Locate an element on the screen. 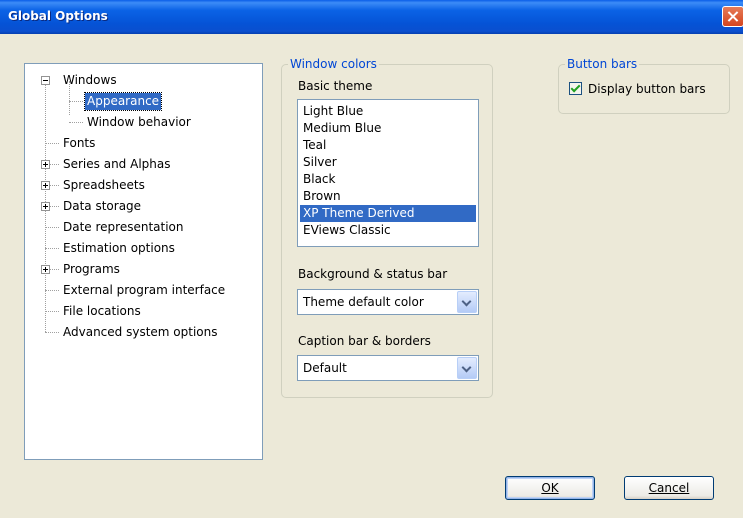 The width and height of the screenshot is (743, 518). caption-bar-borders-label: Caption bar & borders is located at coordinates (364, 341).